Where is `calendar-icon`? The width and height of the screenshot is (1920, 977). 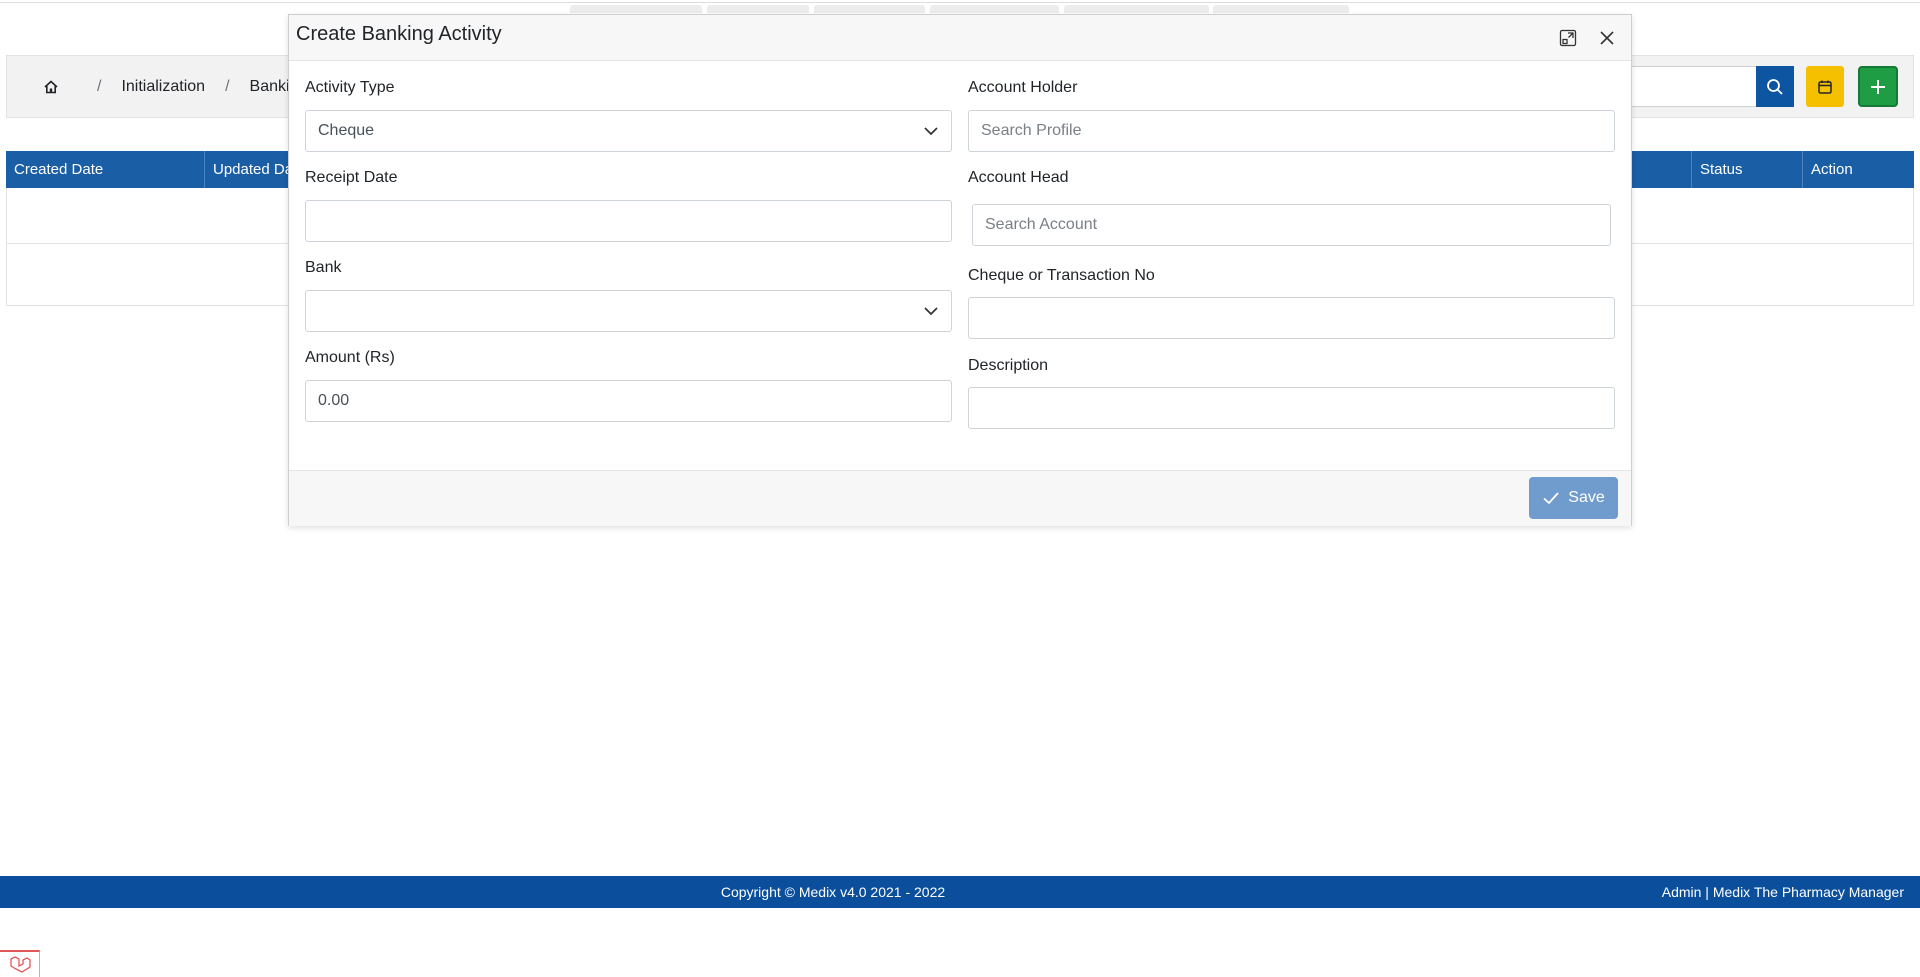 calendar-icon is located at coordinates (1825, 87).